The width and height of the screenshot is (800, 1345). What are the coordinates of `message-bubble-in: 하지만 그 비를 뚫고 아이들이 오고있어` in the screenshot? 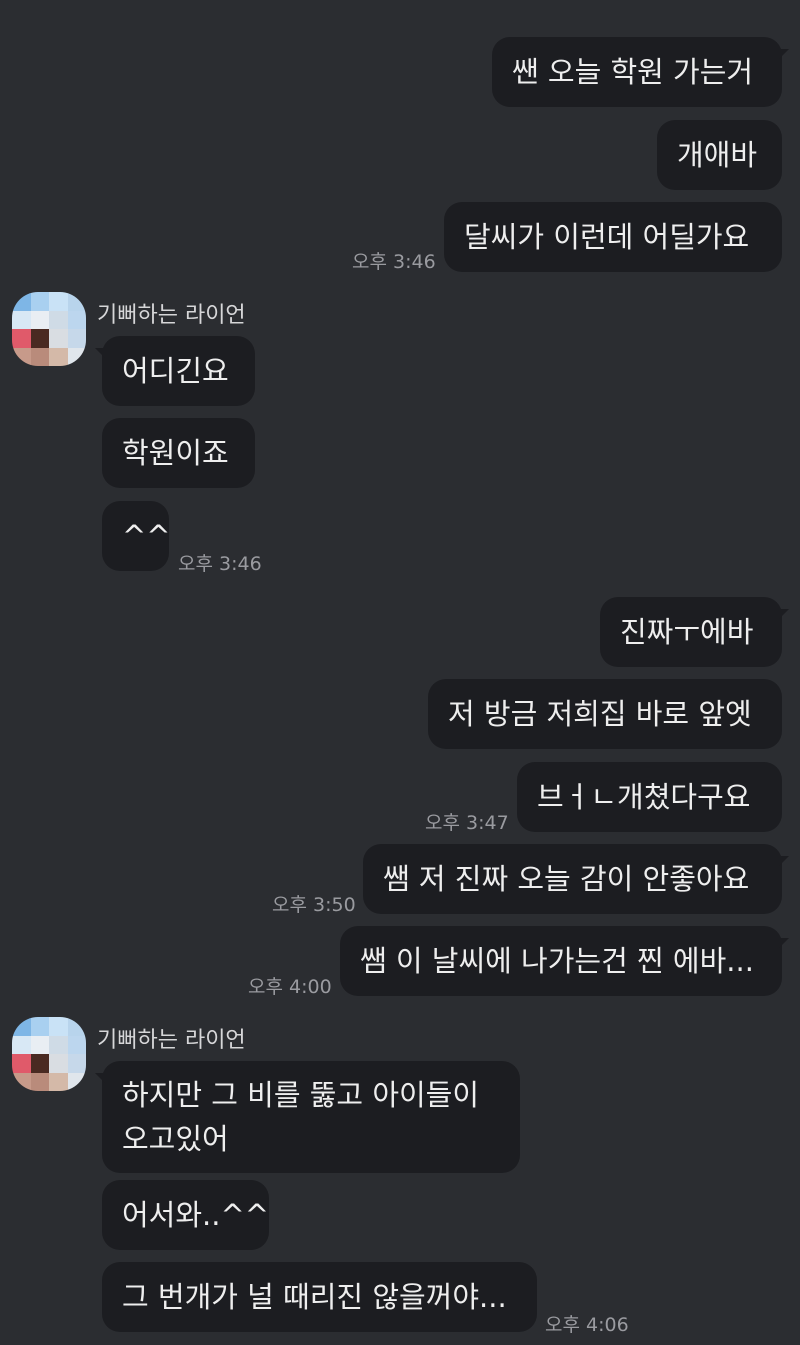 It's located at (307, 1117).